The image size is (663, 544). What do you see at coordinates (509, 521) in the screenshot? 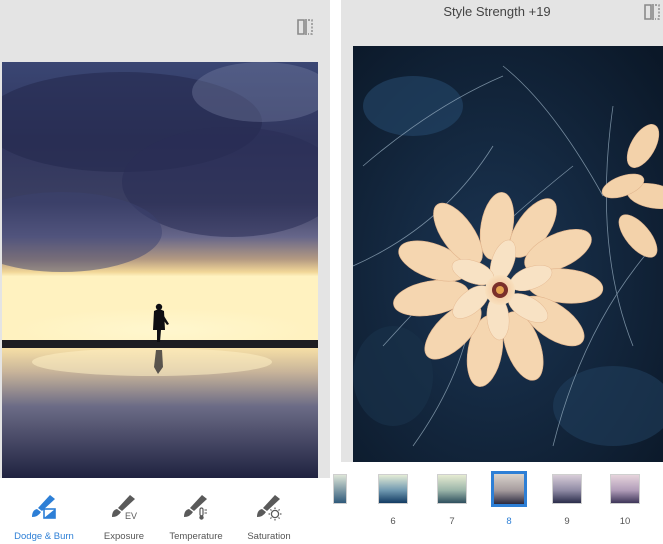
I see `style-number-8: 8` at bounding box center [509, 521].